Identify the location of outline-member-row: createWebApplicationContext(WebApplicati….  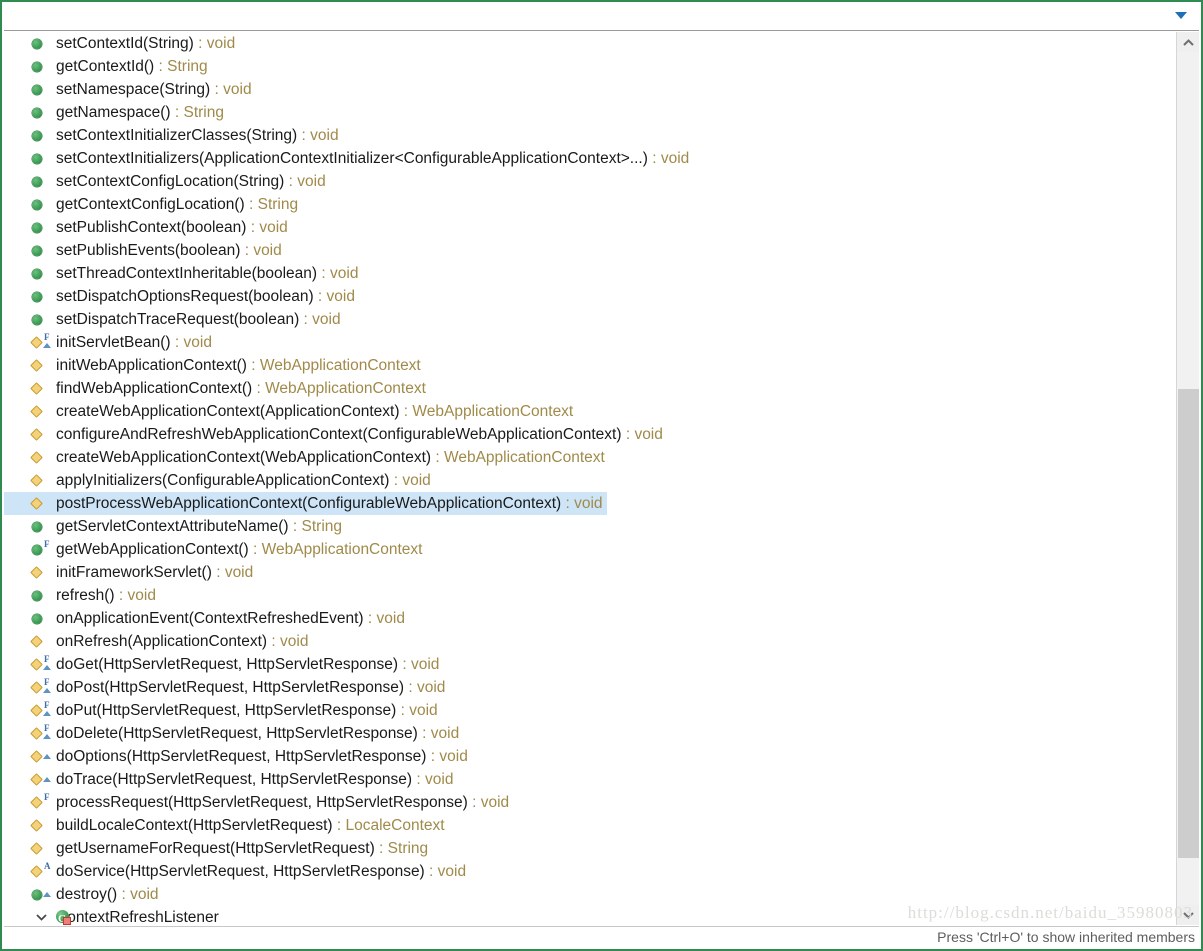
(590, 457).